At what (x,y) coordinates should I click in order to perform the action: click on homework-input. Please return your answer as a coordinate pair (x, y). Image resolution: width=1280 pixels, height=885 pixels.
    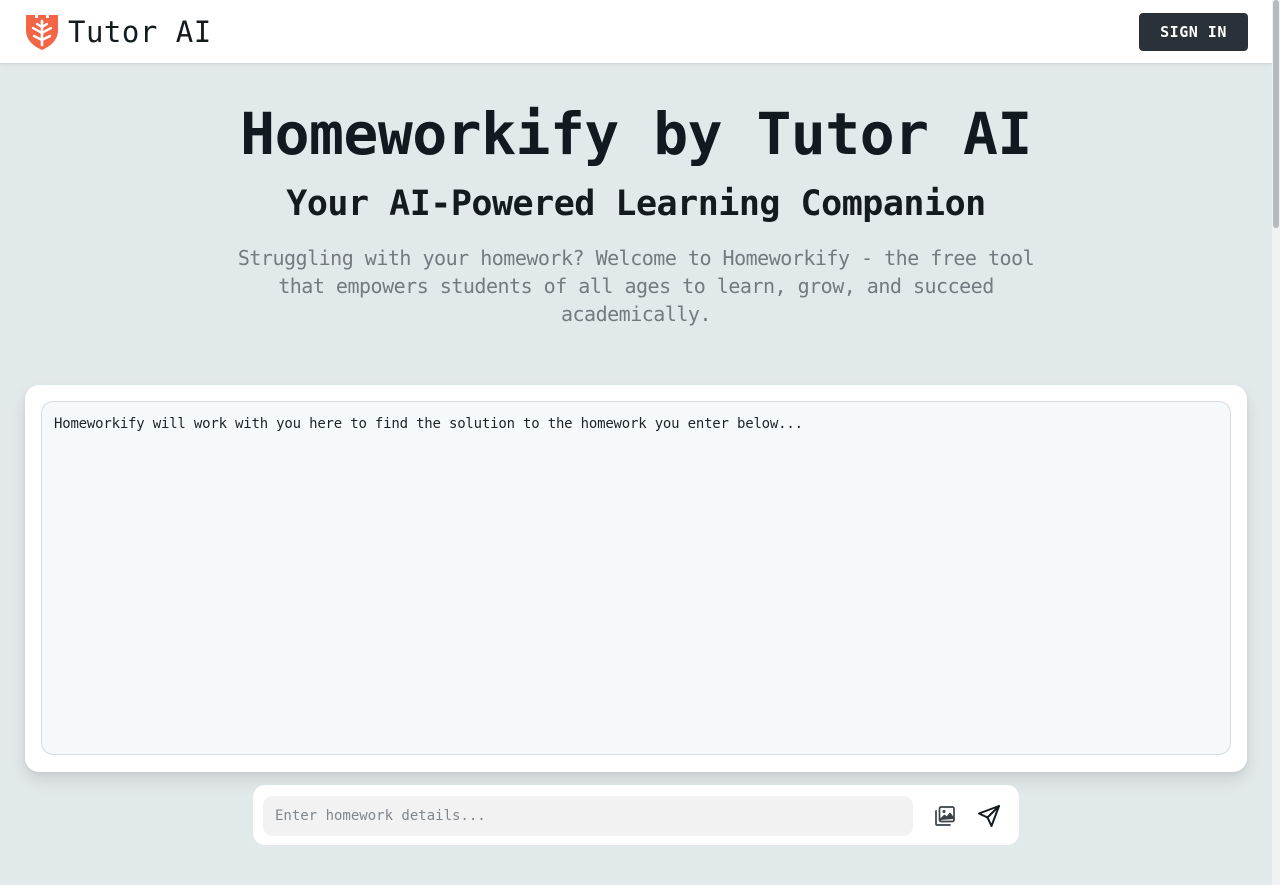
    Looking at the image, I should click on (588, 816).